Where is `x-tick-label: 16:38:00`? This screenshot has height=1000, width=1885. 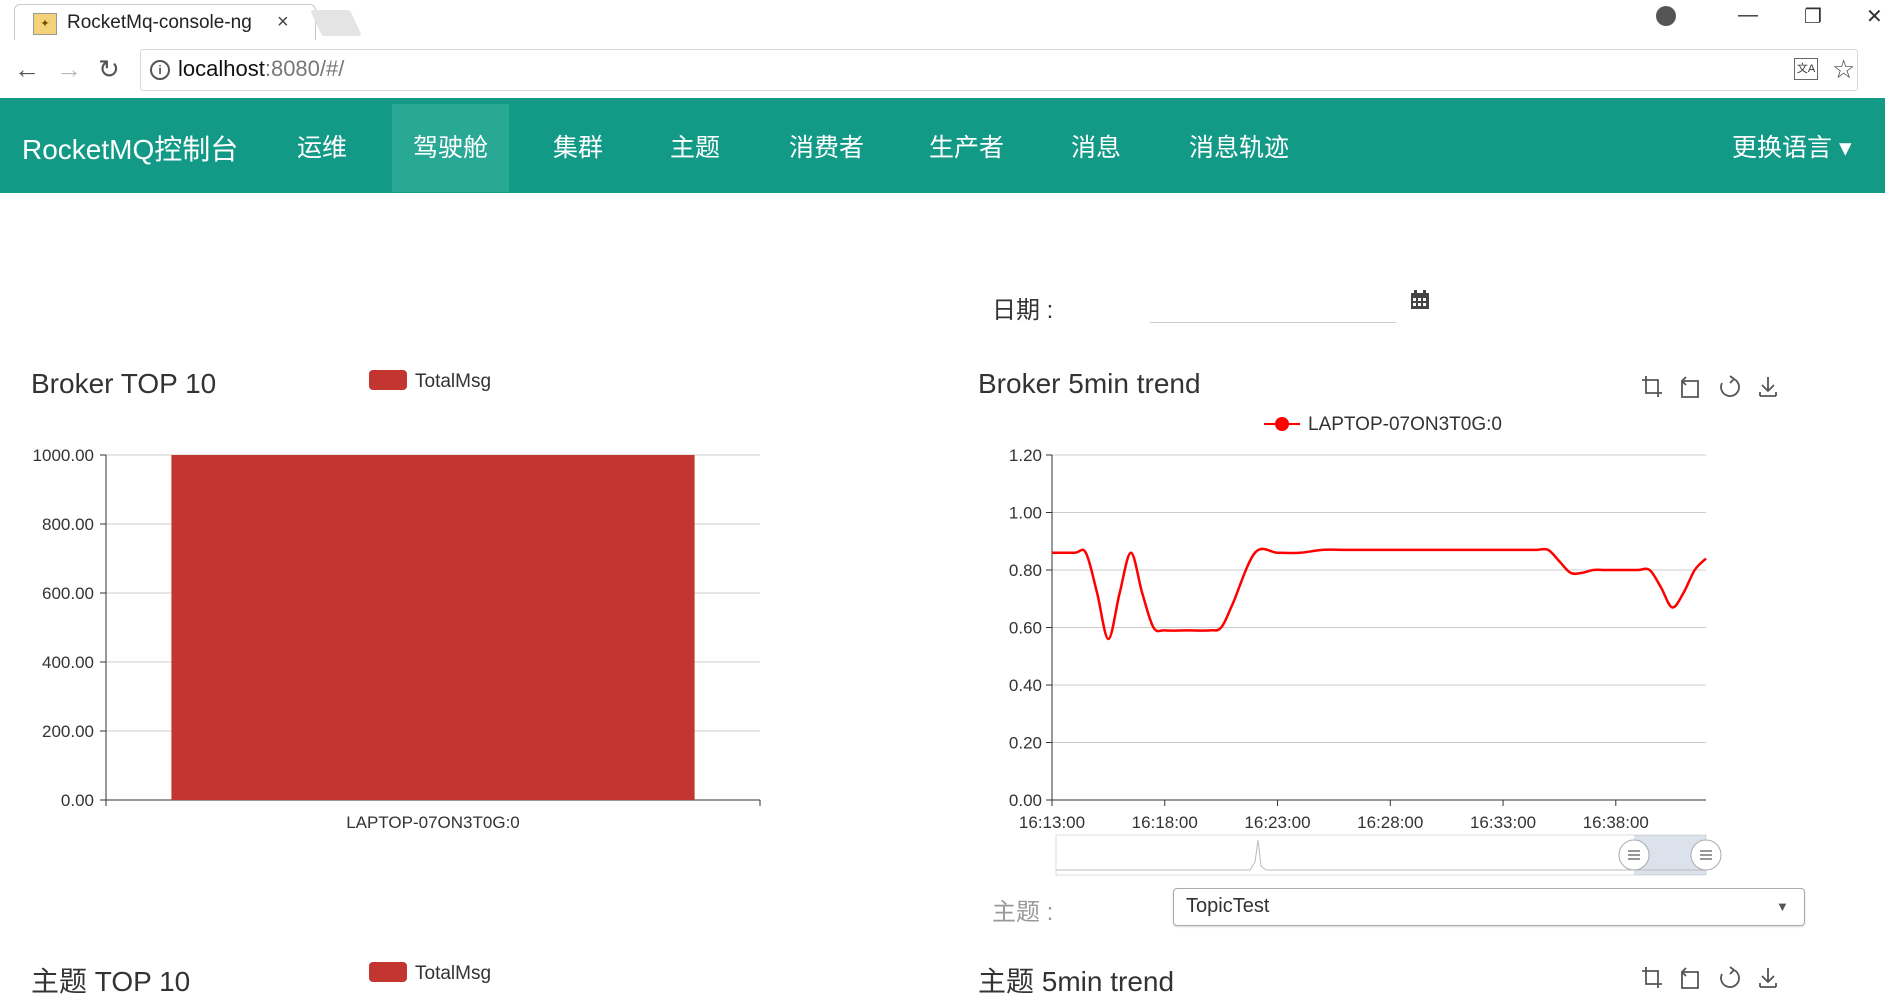
x-tick-label: 16:38:00 is located at coordinates (1616, 822).